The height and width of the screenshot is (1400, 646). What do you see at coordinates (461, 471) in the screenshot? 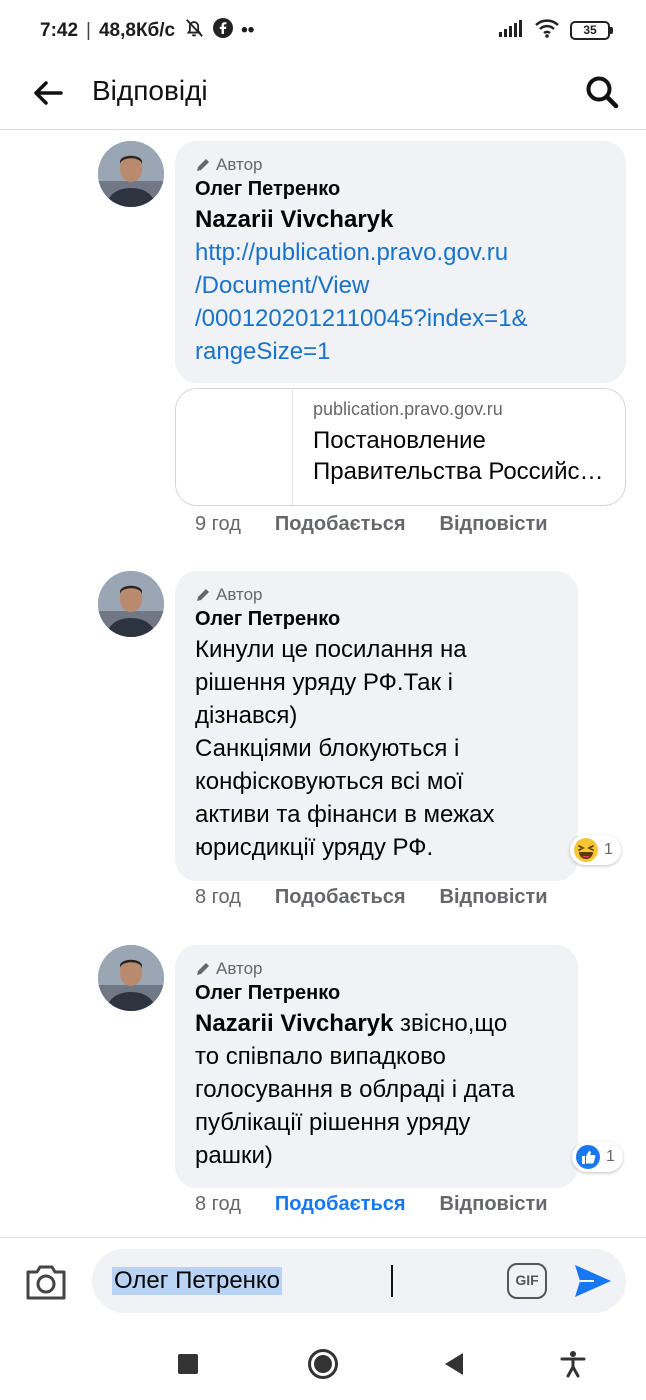
I see `link-preview-title-line: Правительства Российской Федерации` at bounding box center [461, 471].